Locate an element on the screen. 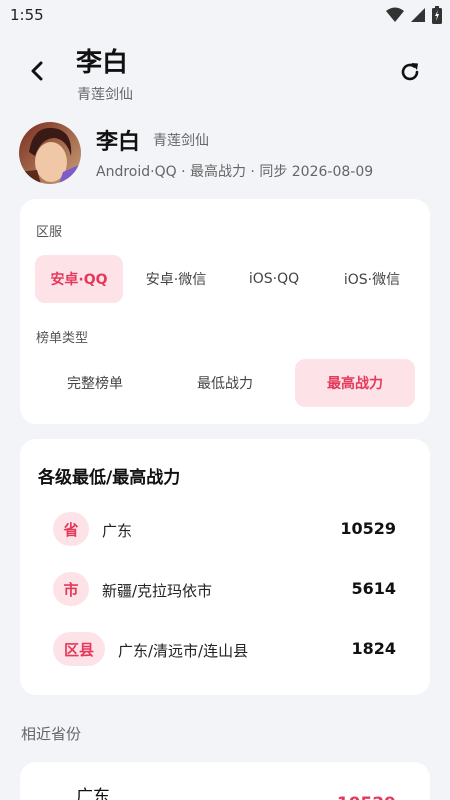 This screenshot has width=450, height=800. stat-row-province: 省 广东 10529 is located at coordinates (225, 530).